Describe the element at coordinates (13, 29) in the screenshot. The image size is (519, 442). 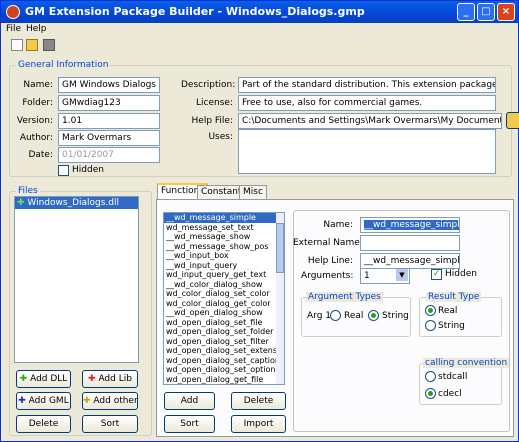
I see `menu-file: File` at that location.